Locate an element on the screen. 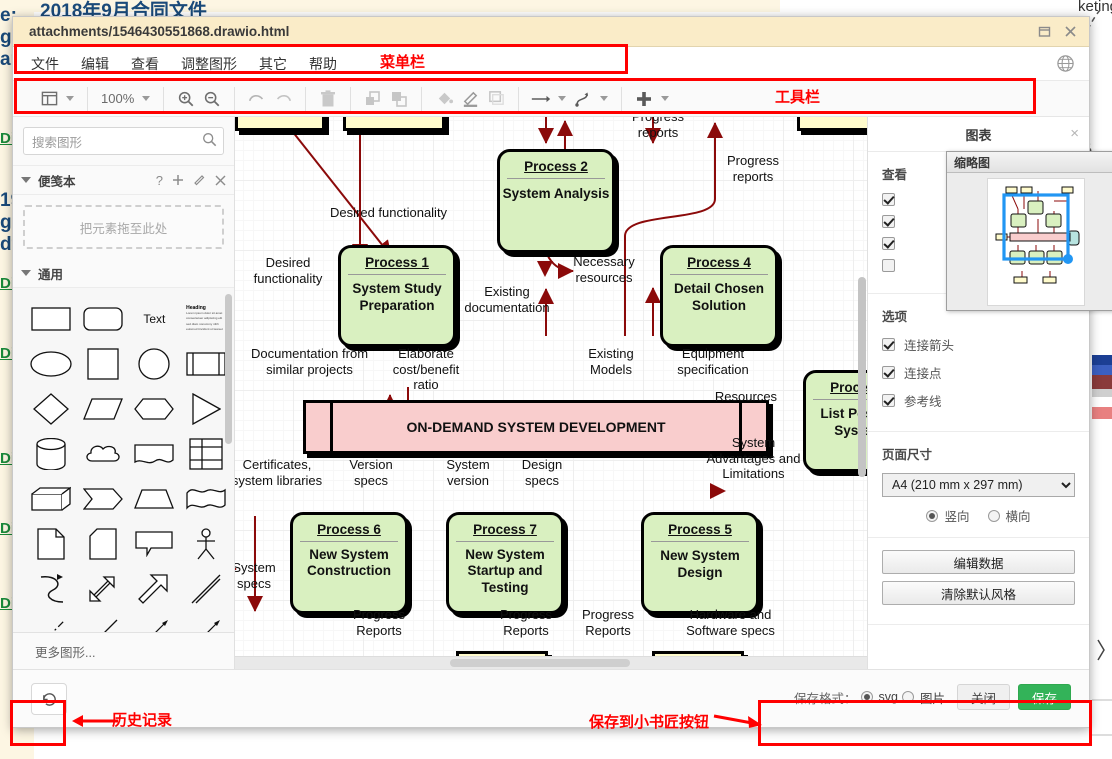 The height and width of the screenshot is (759, 1112). shape-circle is located at coordinates (155, 363).